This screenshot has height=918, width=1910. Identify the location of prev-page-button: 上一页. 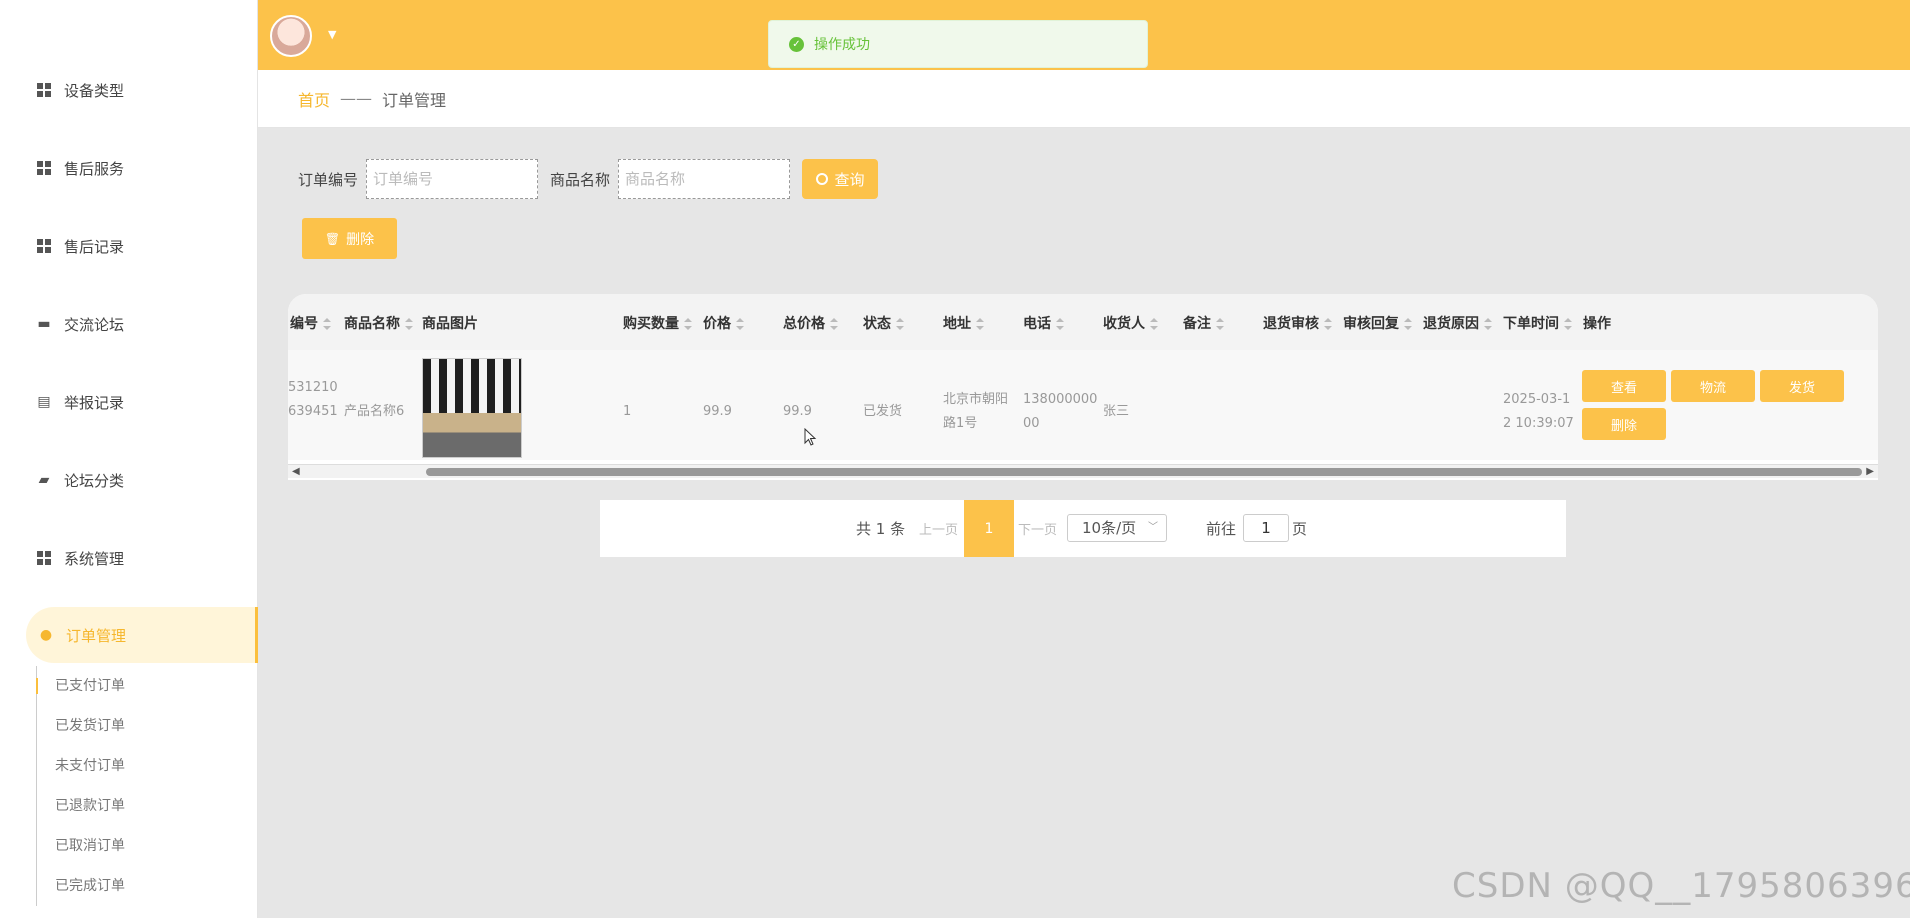
(938, 528).